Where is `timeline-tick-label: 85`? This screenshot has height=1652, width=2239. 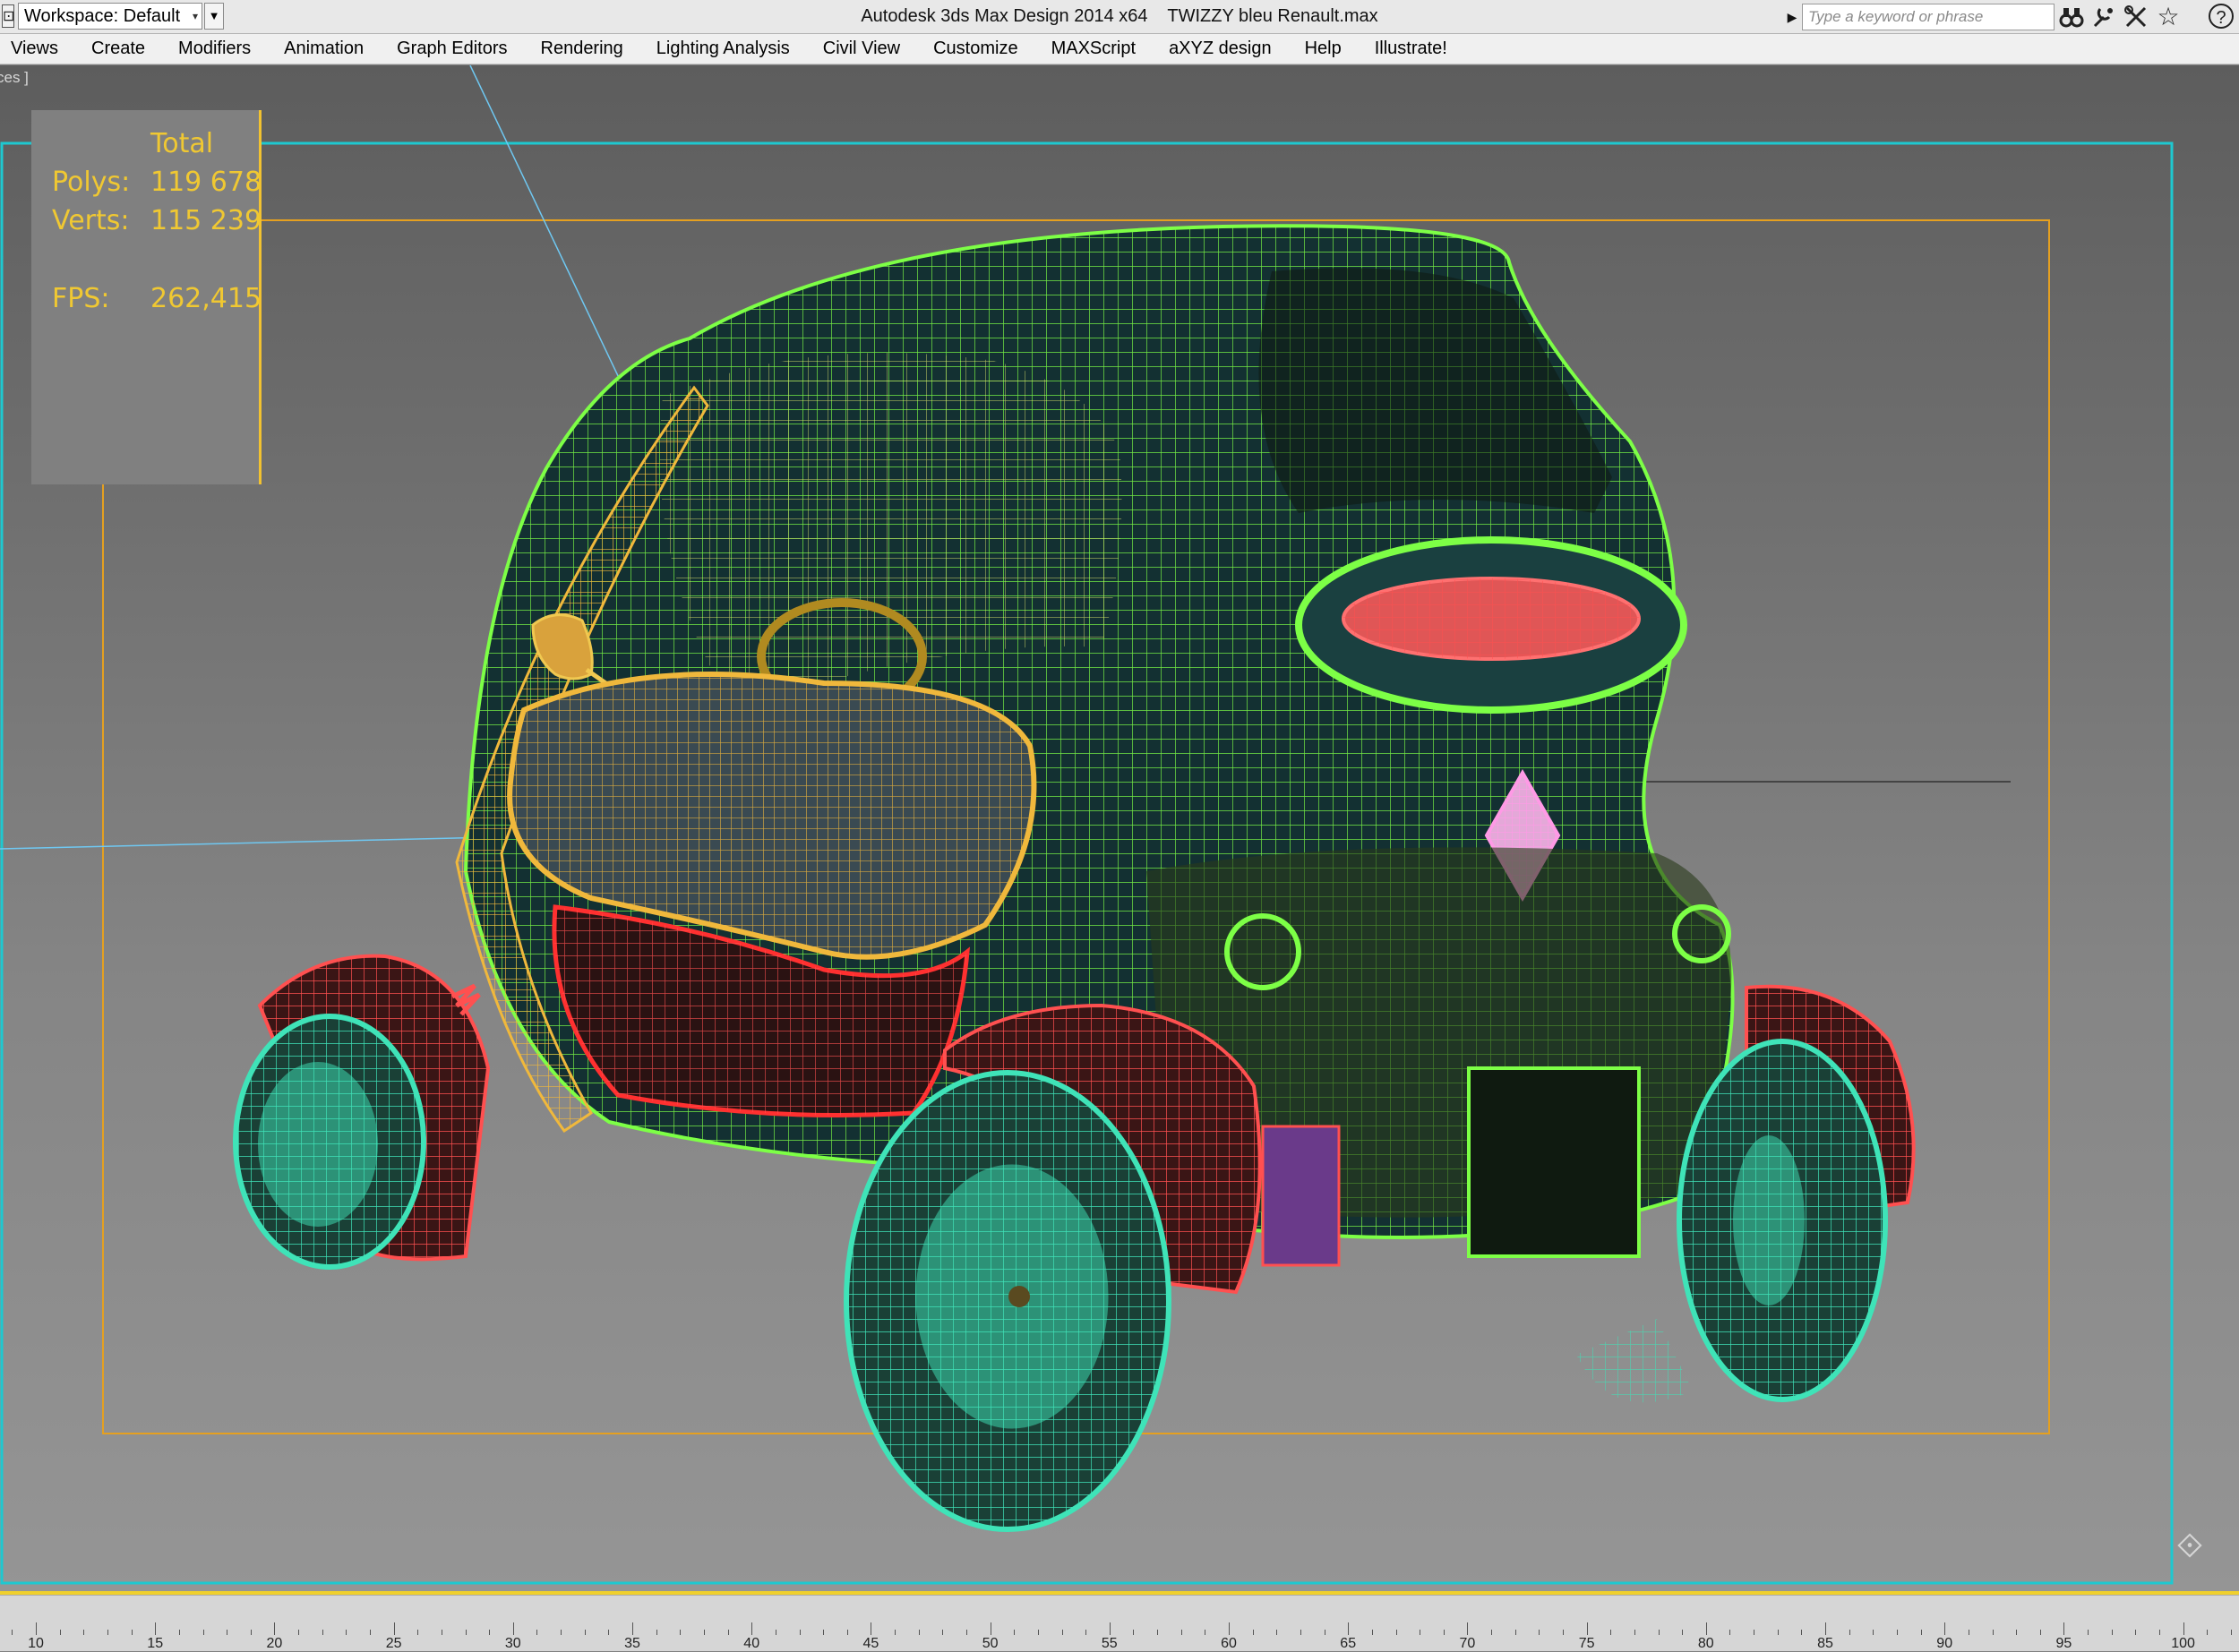
timeline-tick-label: 85 is located at coordinates (1825, 1643).